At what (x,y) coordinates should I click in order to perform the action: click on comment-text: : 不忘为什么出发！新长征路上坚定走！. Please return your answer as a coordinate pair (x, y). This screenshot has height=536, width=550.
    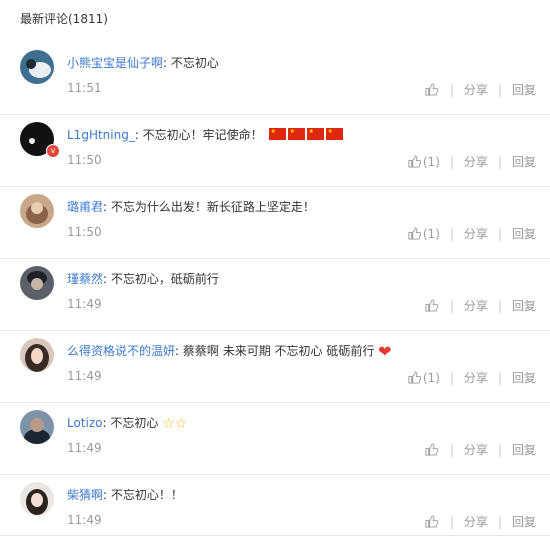
    Looking at the image, I should click on (209, 207).